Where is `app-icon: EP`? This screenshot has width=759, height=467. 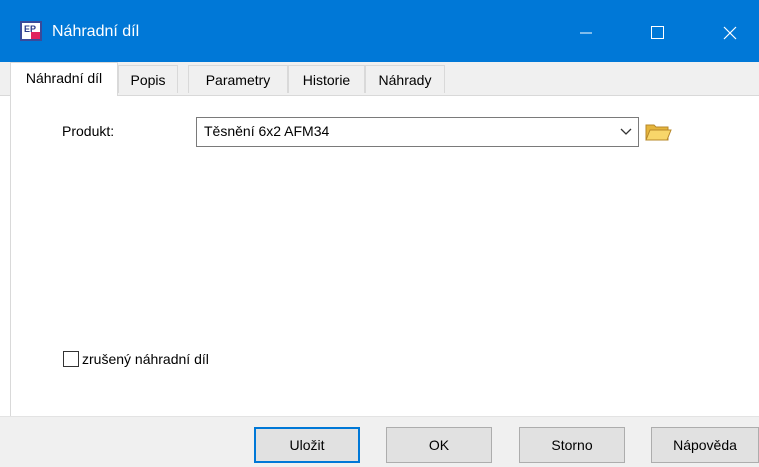
app-icon: EP is located at coordinates (31, 31).